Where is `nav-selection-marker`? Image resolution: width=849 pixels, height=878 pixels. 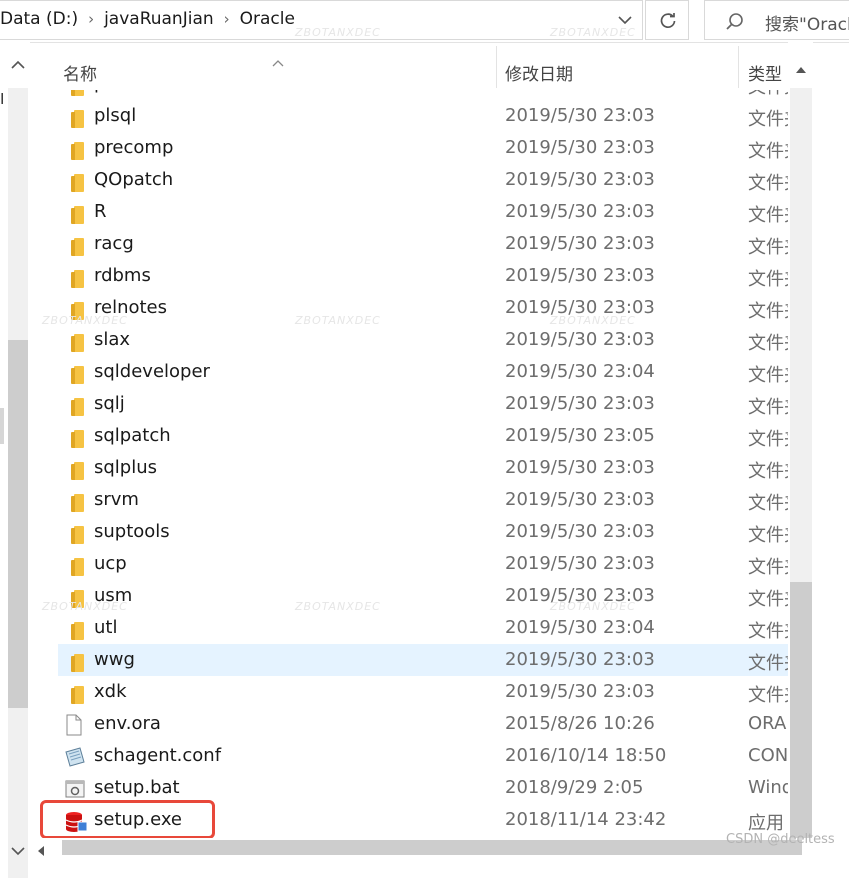
nav-selection-marker is located at coordinates (2, 426).